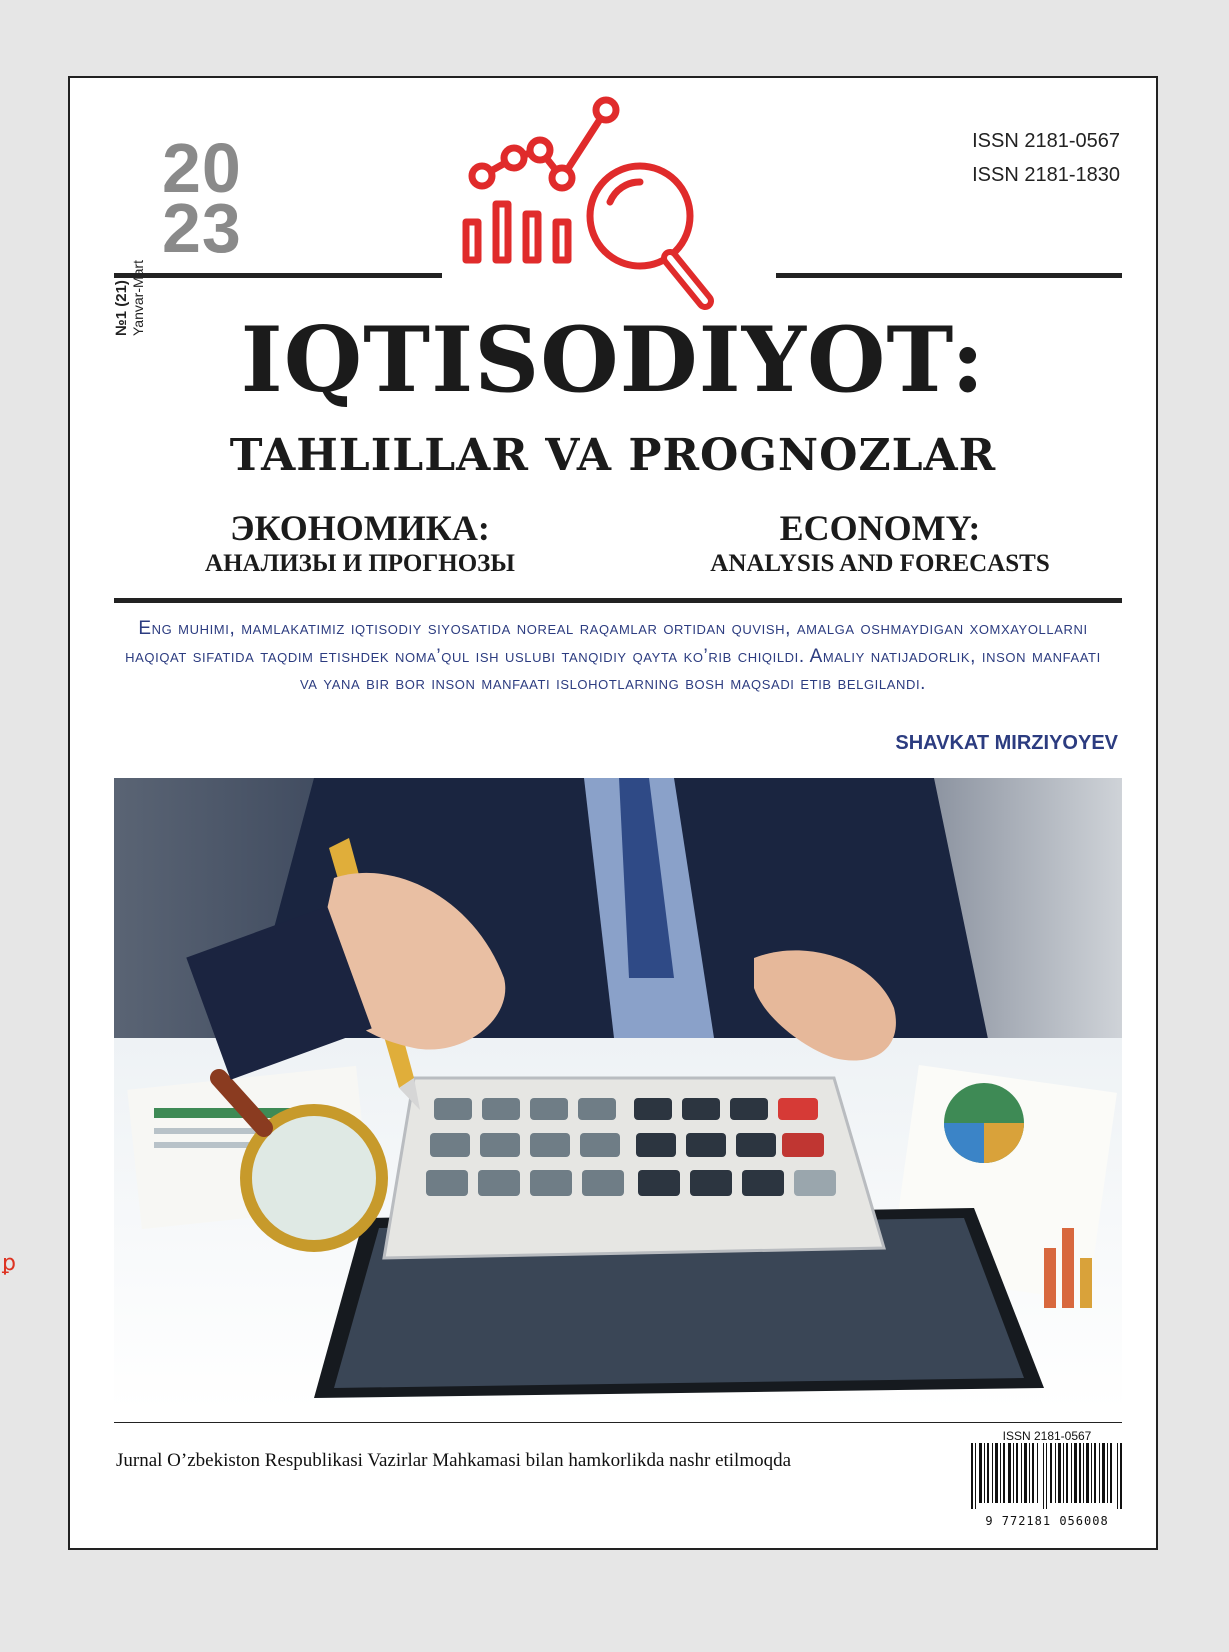 This screenshot has height=1652, width=1229. Describe the element at coordinates (588, 203) in the screenshot. I see `chart-magnifier-logo-icon` at that location.